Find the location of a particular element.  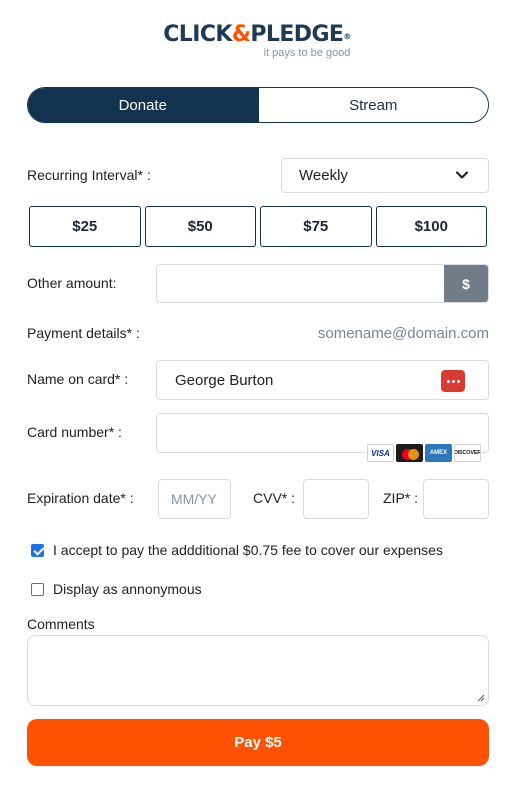

cvv-input is located at coordinates (336, 499).